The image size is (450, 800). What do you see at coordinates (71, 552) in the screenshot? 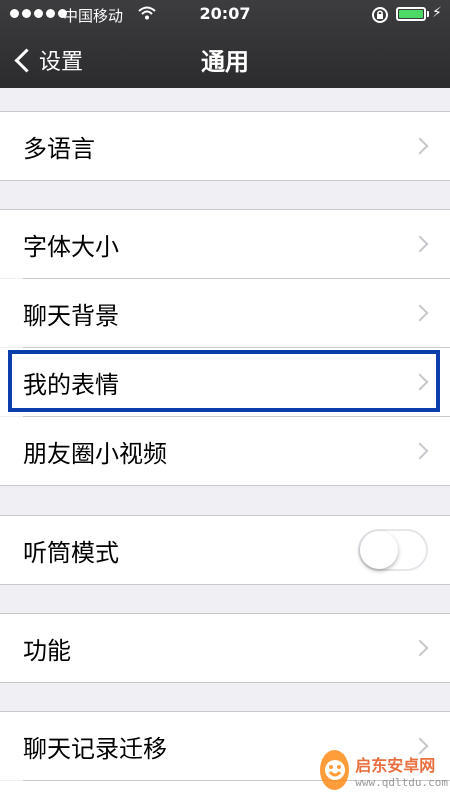
I see `row-label: 听筒模式` at bounding box center [71, 552].